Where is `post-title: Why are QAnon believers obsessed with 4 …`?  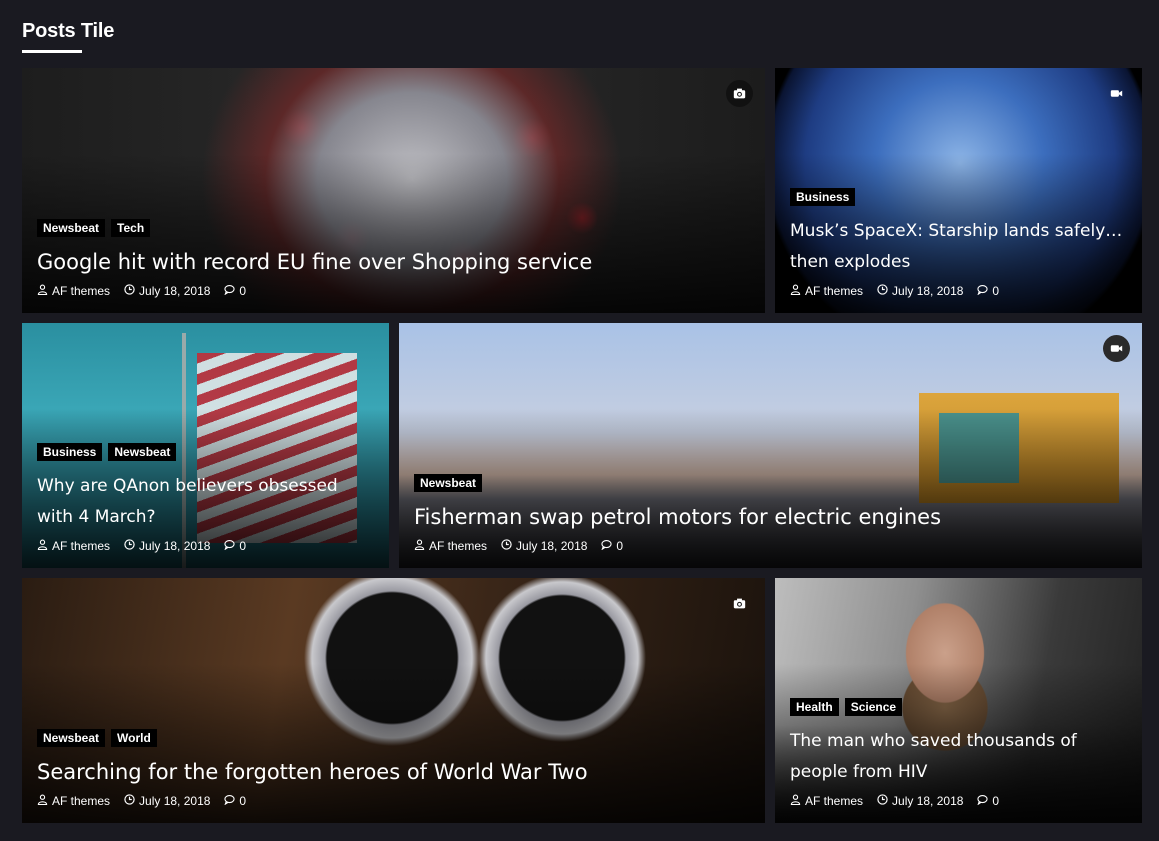 post-title: Why are QAnon believers obsessed with 4 … is located at coordinates (205, 502).